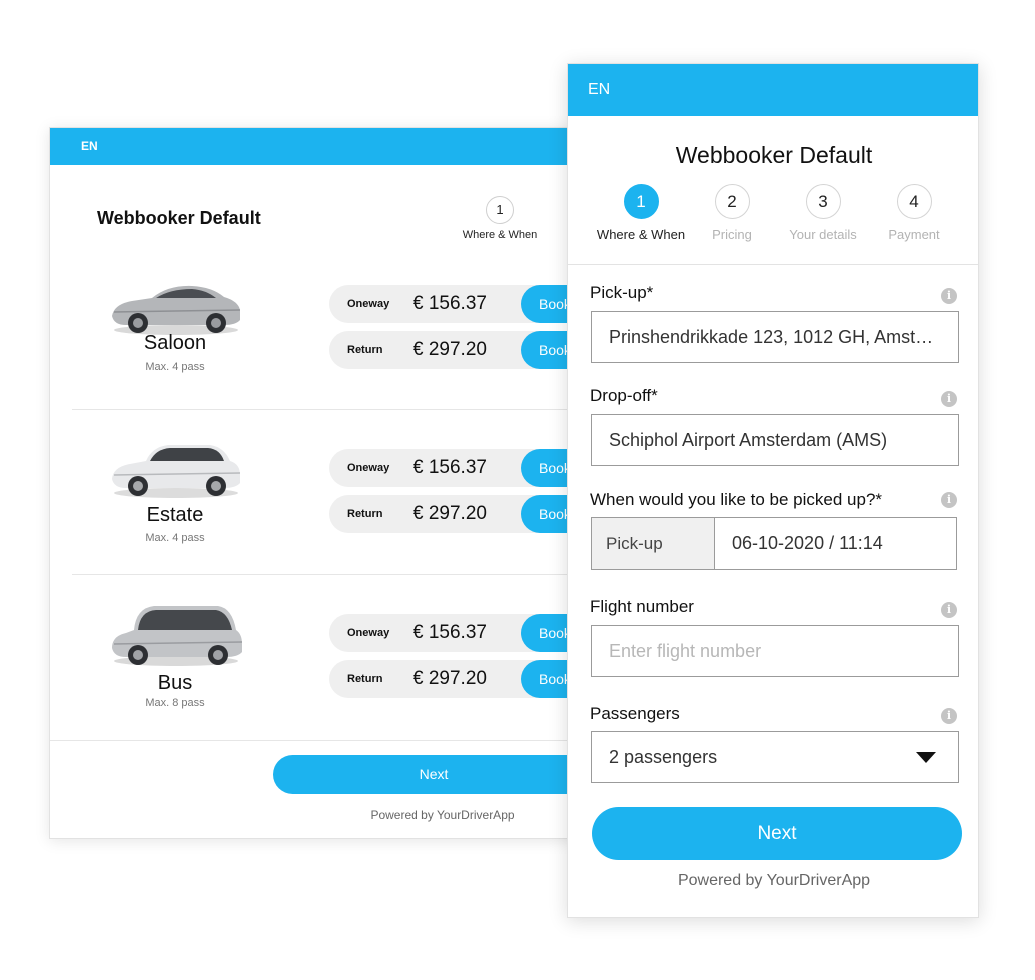 The width and height of the screenshot is (1035, 980). What do you see at coordinates (773, 264) in the screenshot?
I see `steps-divider` at bounding box center [773, 264].